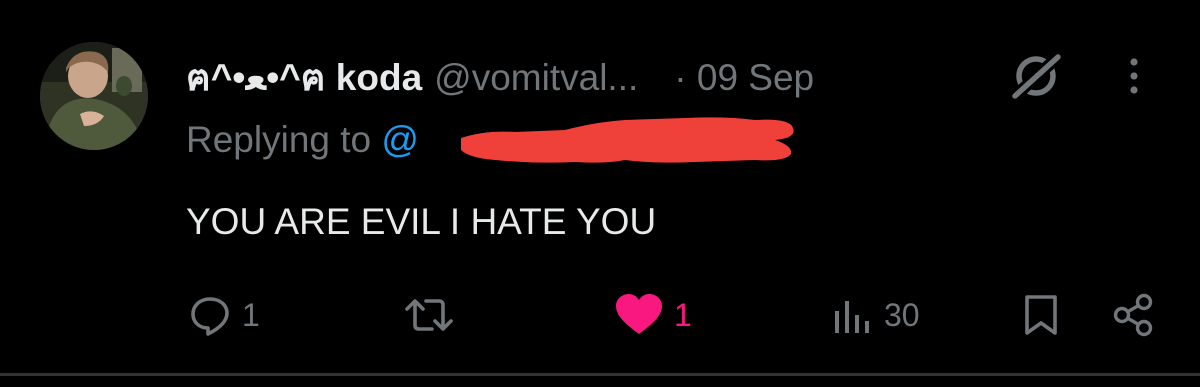 This screenshot has width=1200, height=387. What do you see at coordinates (639, 314) in the screenshot?
I see `heart-icon` at bounding box center [639, 314].